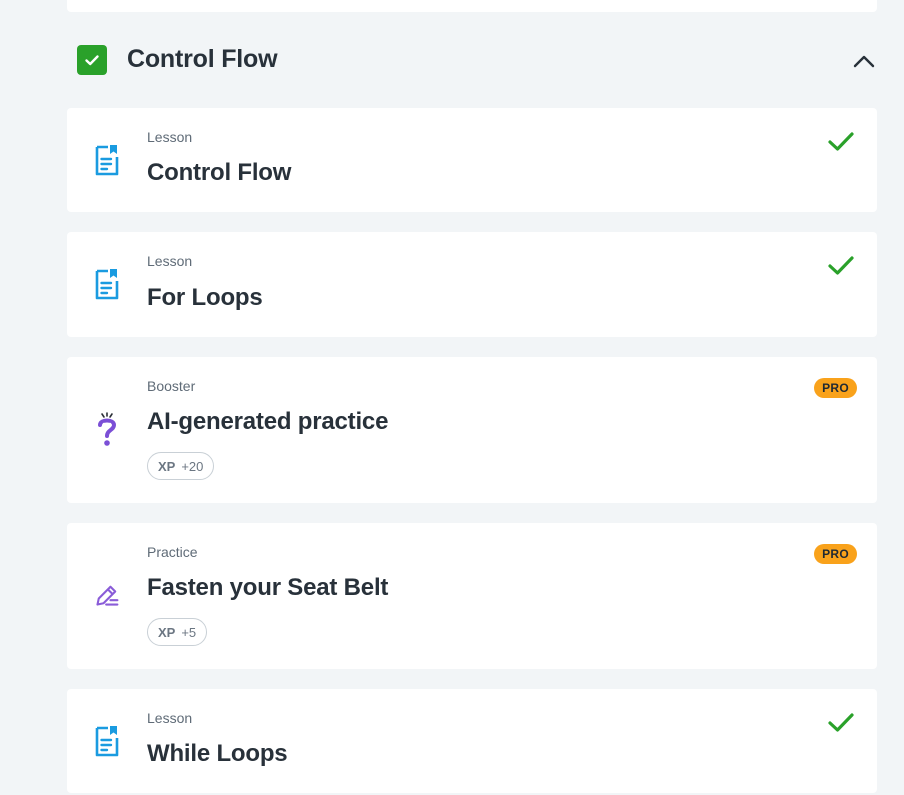 The height and width of the screenshot is (795, 904). Describe the element at coordinates (268, 421) in the screenshot. I see `item-title: AI-generated practice` at that location.